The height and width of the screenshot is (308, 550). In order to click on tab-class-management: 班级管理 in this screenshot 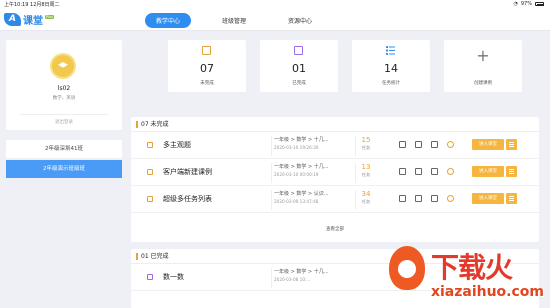, I will do `click(234, 20)`.